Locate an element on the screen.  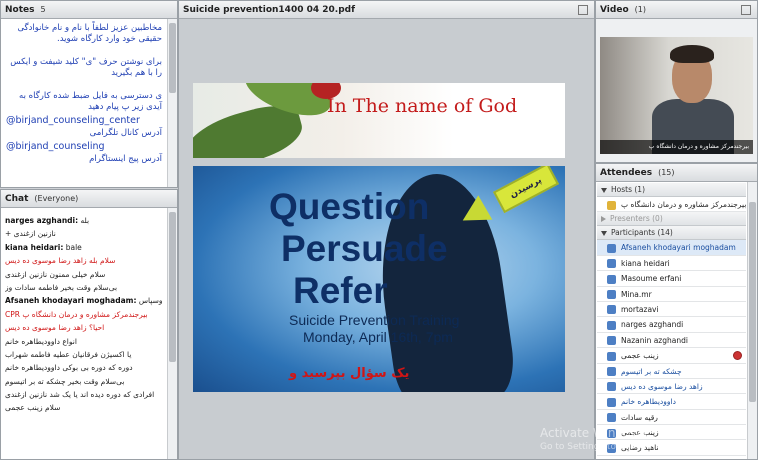
chat-message: narges azghandi: بله is located at coordinates (47, 220).